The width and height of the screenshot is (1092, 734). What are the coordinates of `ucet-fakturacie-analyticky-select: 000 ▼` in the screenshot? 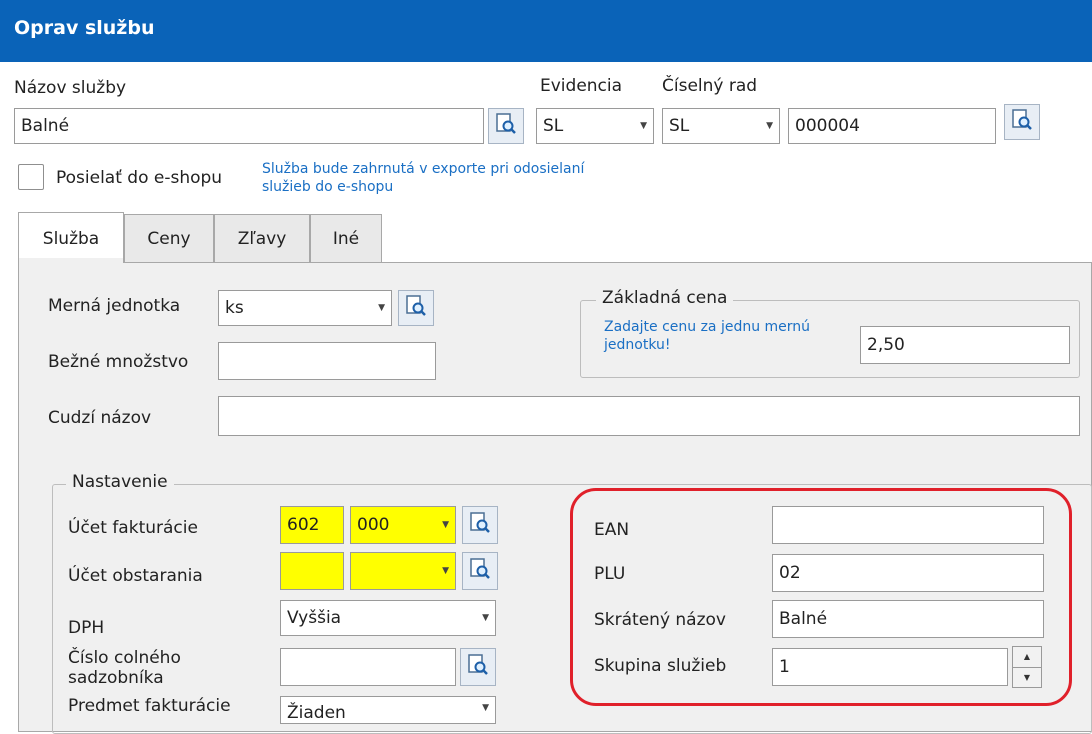 It's located at (403, 525).